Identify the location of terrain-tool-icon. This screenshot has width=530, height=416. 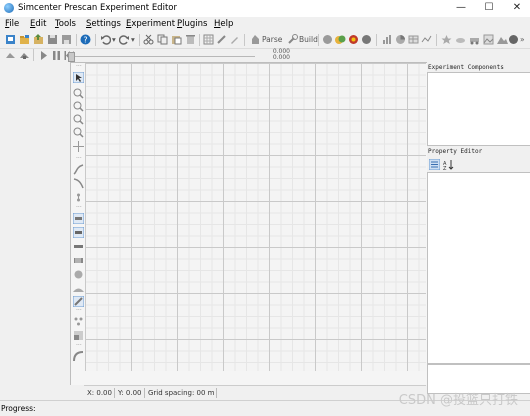
(78, 288).